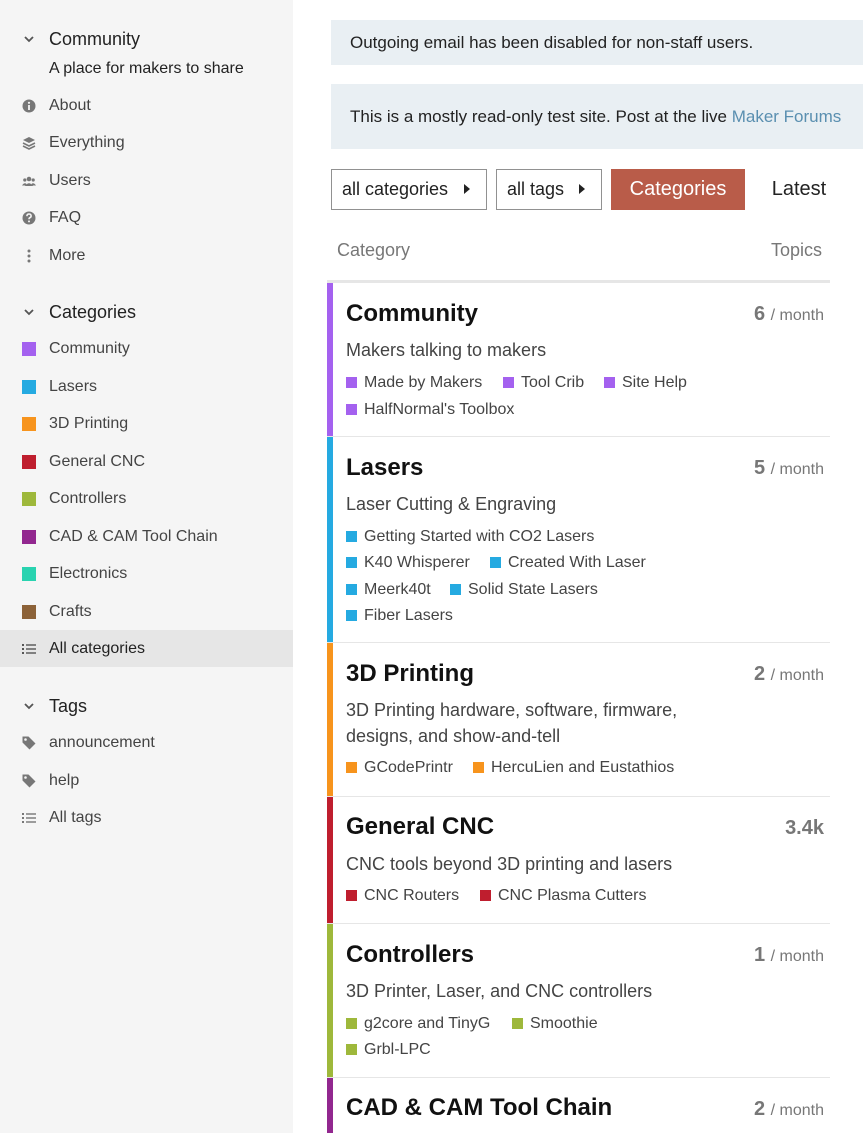 The width and height of the screenshot is (863, 1133). What do you see at coordinates (654, 382) in the screenshot?
I see `subcategory-label: Site Help` at bounding box center [654, 382].